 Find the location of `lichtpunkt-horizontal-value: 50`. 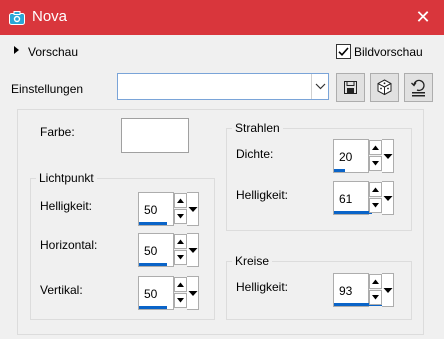

lichtpunkt-horizontal-value: 50 is located at coordinates (151, 251).